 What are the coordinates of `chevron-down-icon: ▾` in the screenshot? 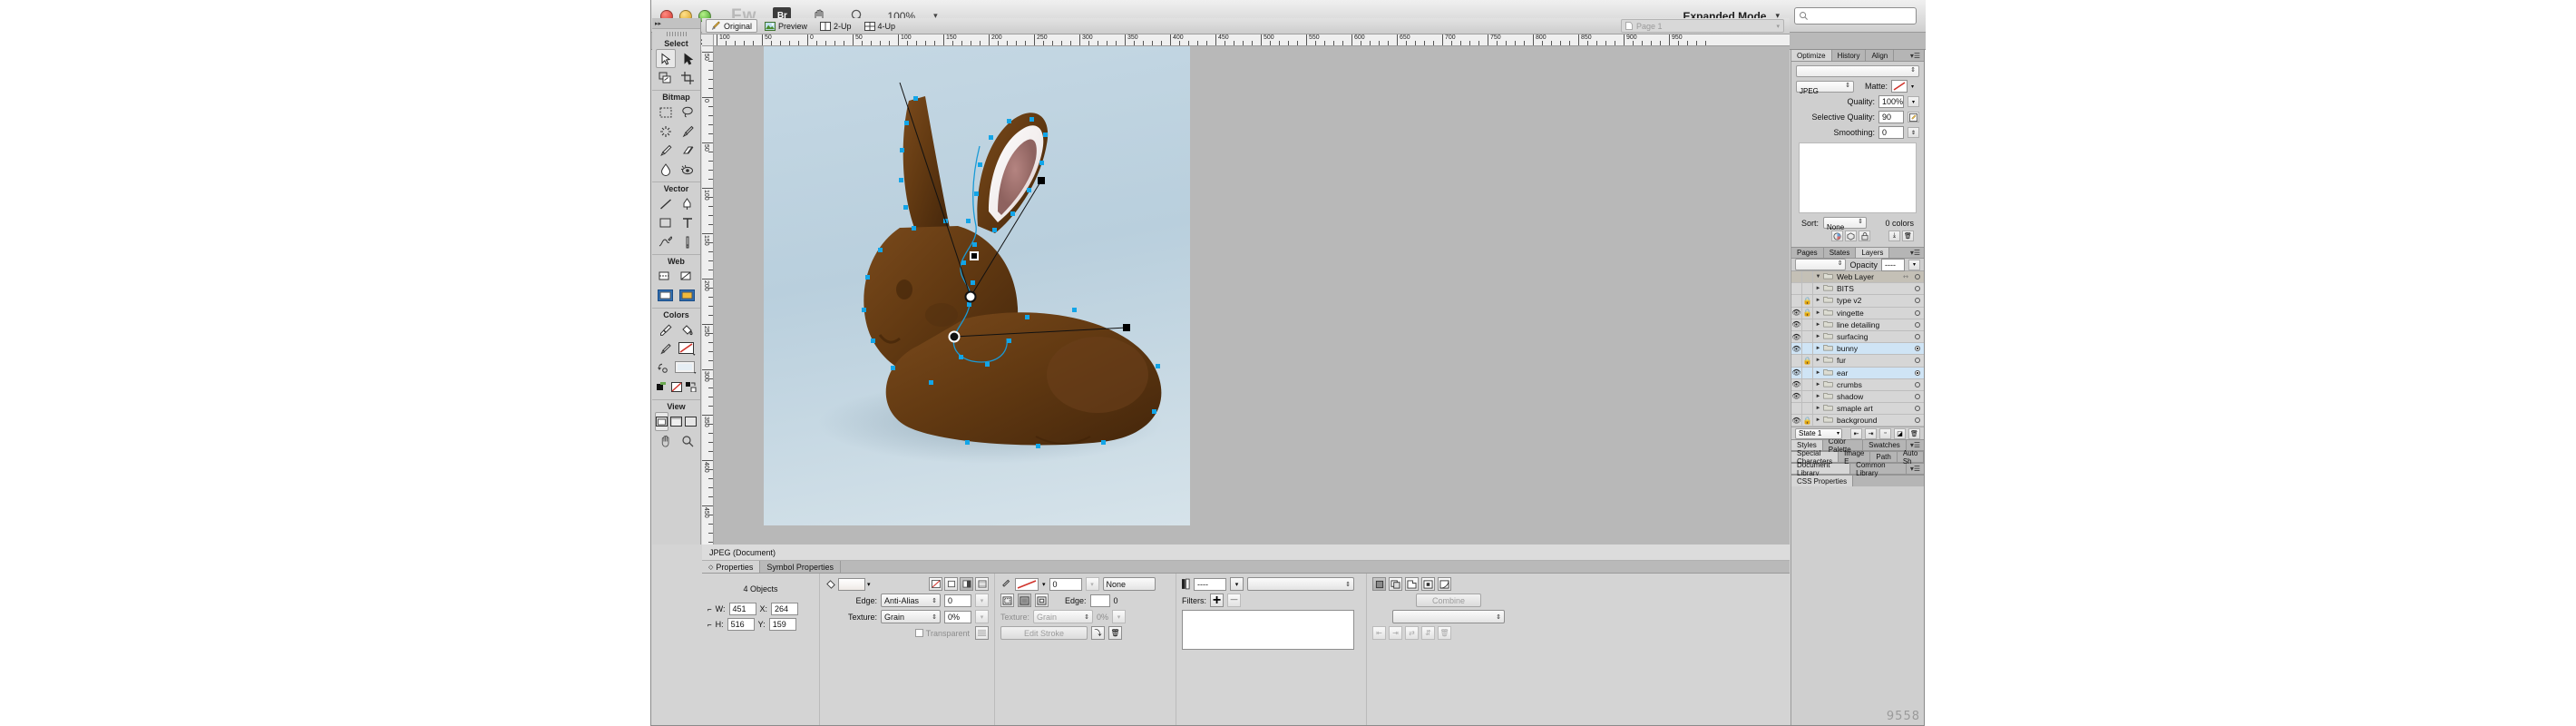 It's located at (1912, 86).